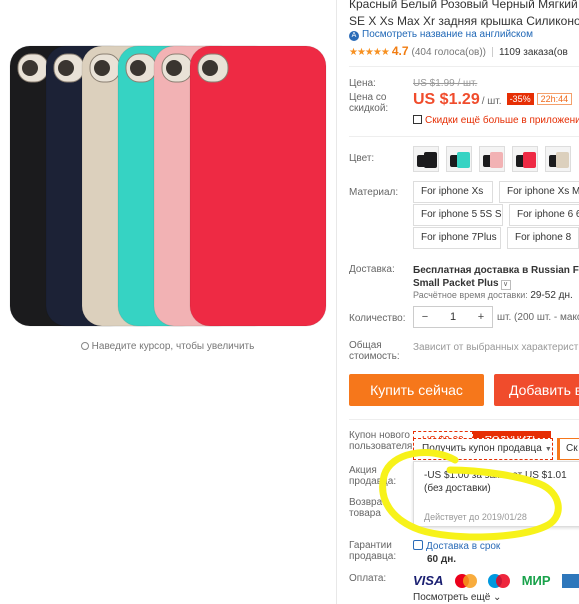 The image size is (579, 604). What do you see at coordinates (453, 192) in the screenshot?
I see `material-option-xs: For iphone Xs` at bounding box center [453, 192].